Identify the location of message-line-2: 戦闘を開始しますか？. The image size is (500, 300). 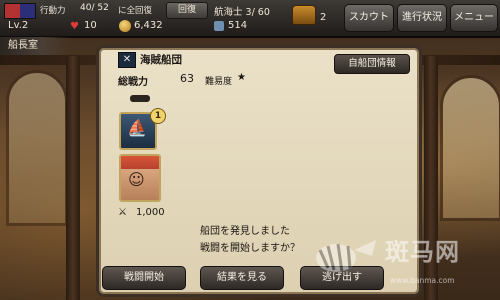
(250, 248).